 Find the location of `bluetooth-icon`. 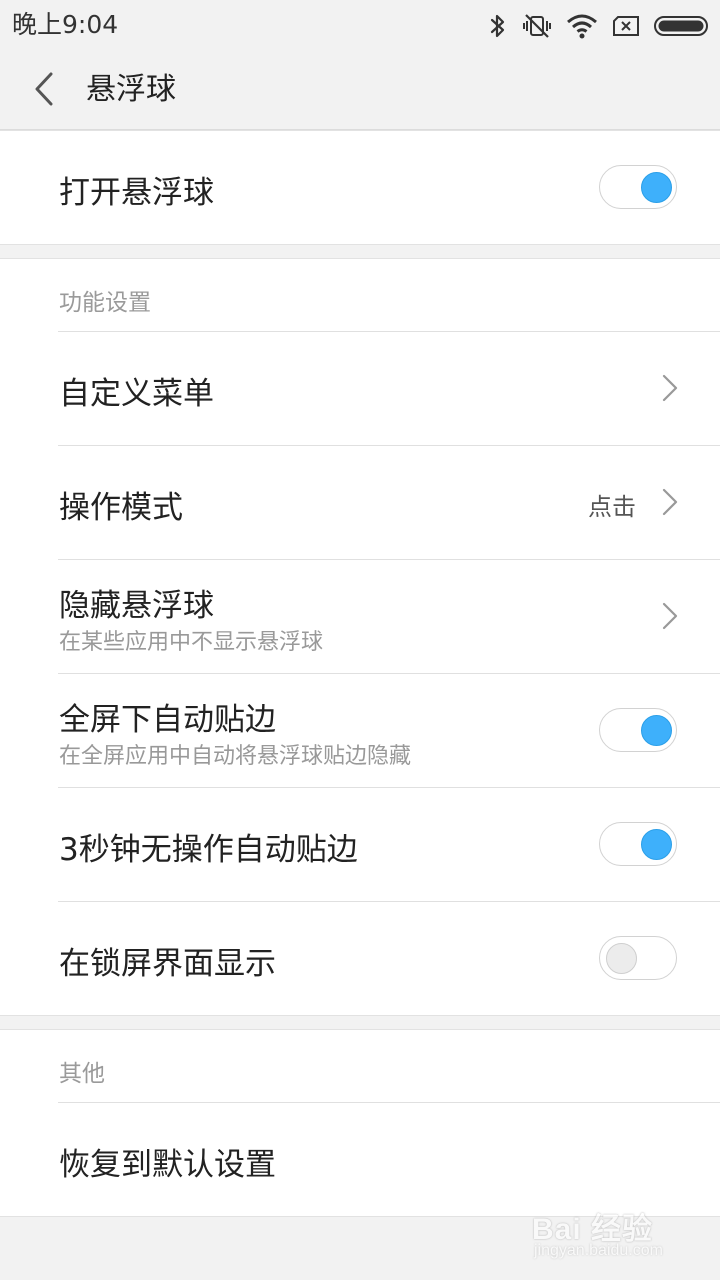

bluetooth-icon is located at coordinates (498, 26).